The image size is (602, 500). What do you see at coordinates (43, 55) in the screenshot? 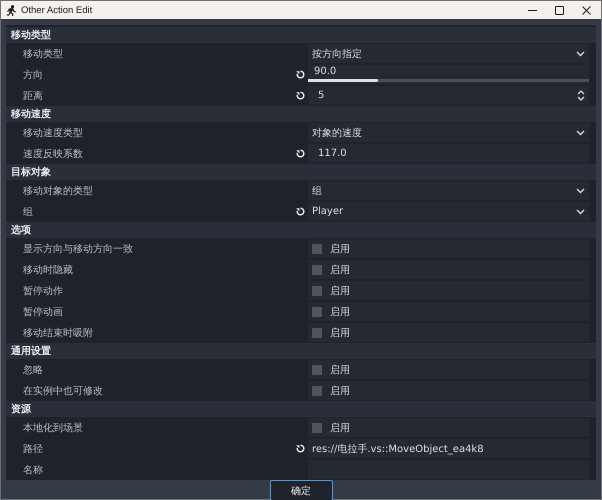
I see `property-label: 移动类型` at bounding box center [43, 55].